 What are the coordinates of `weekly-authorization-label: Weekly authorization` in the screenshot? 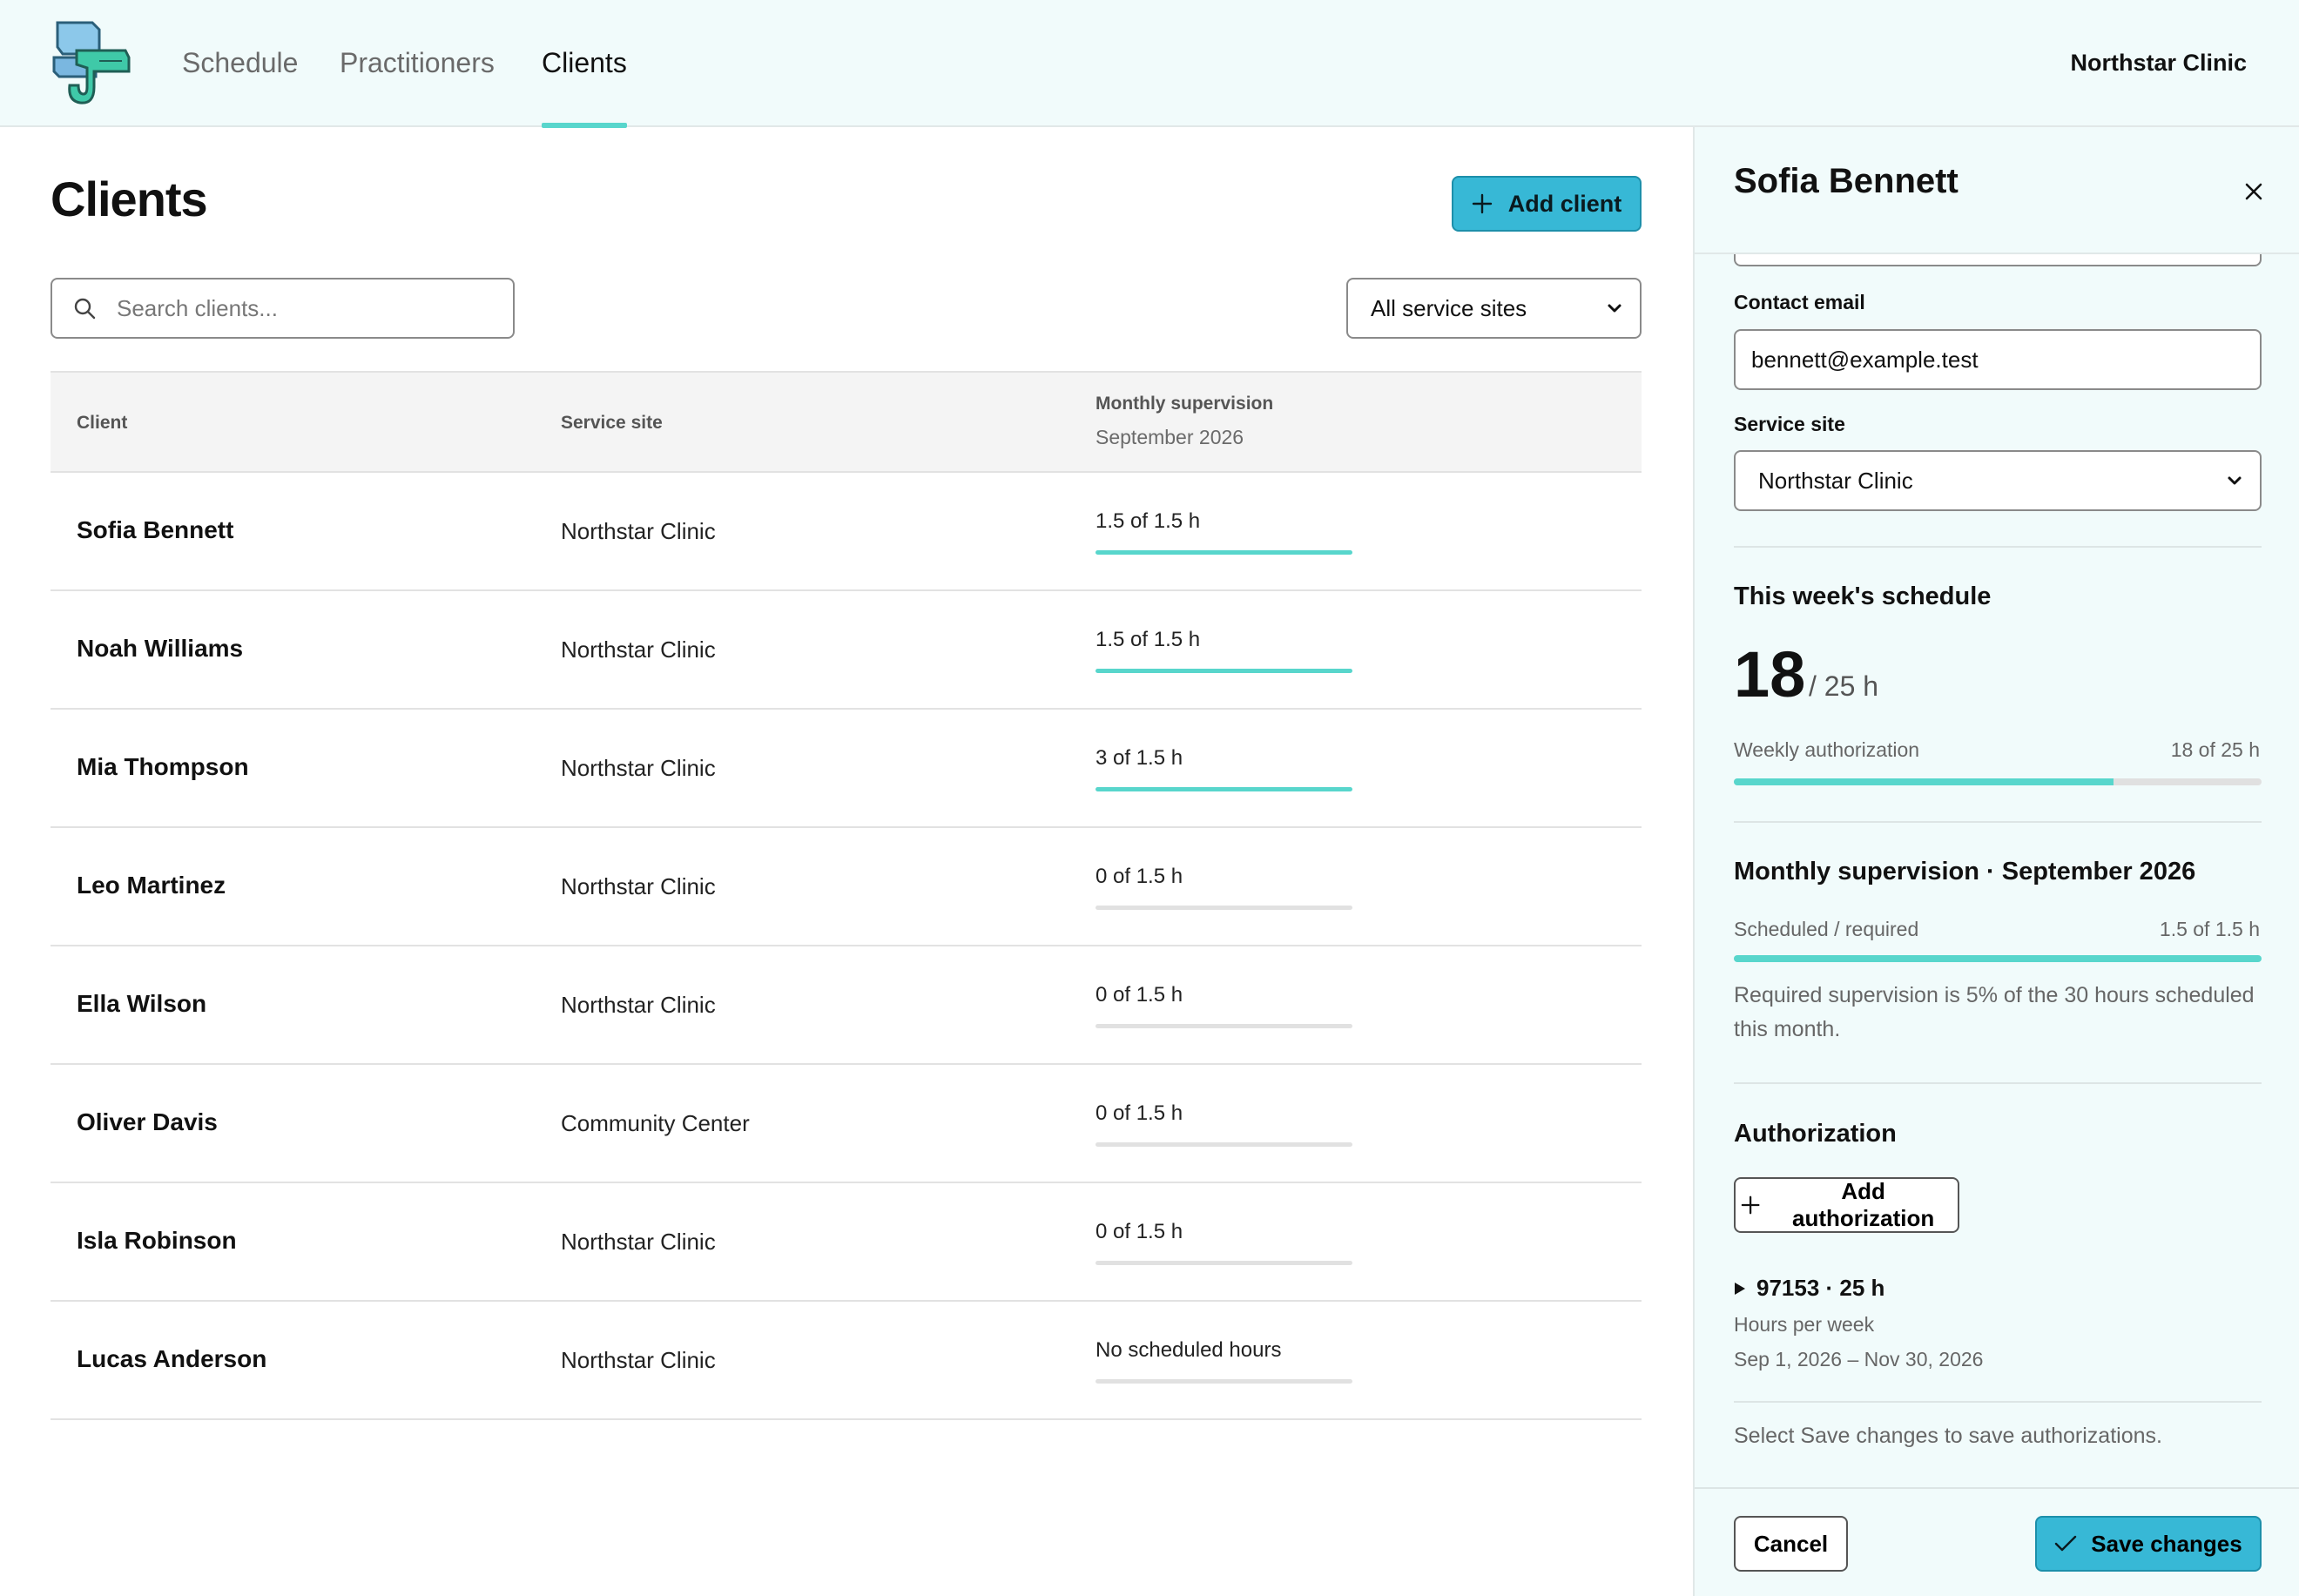 It's located at (1827, 749).